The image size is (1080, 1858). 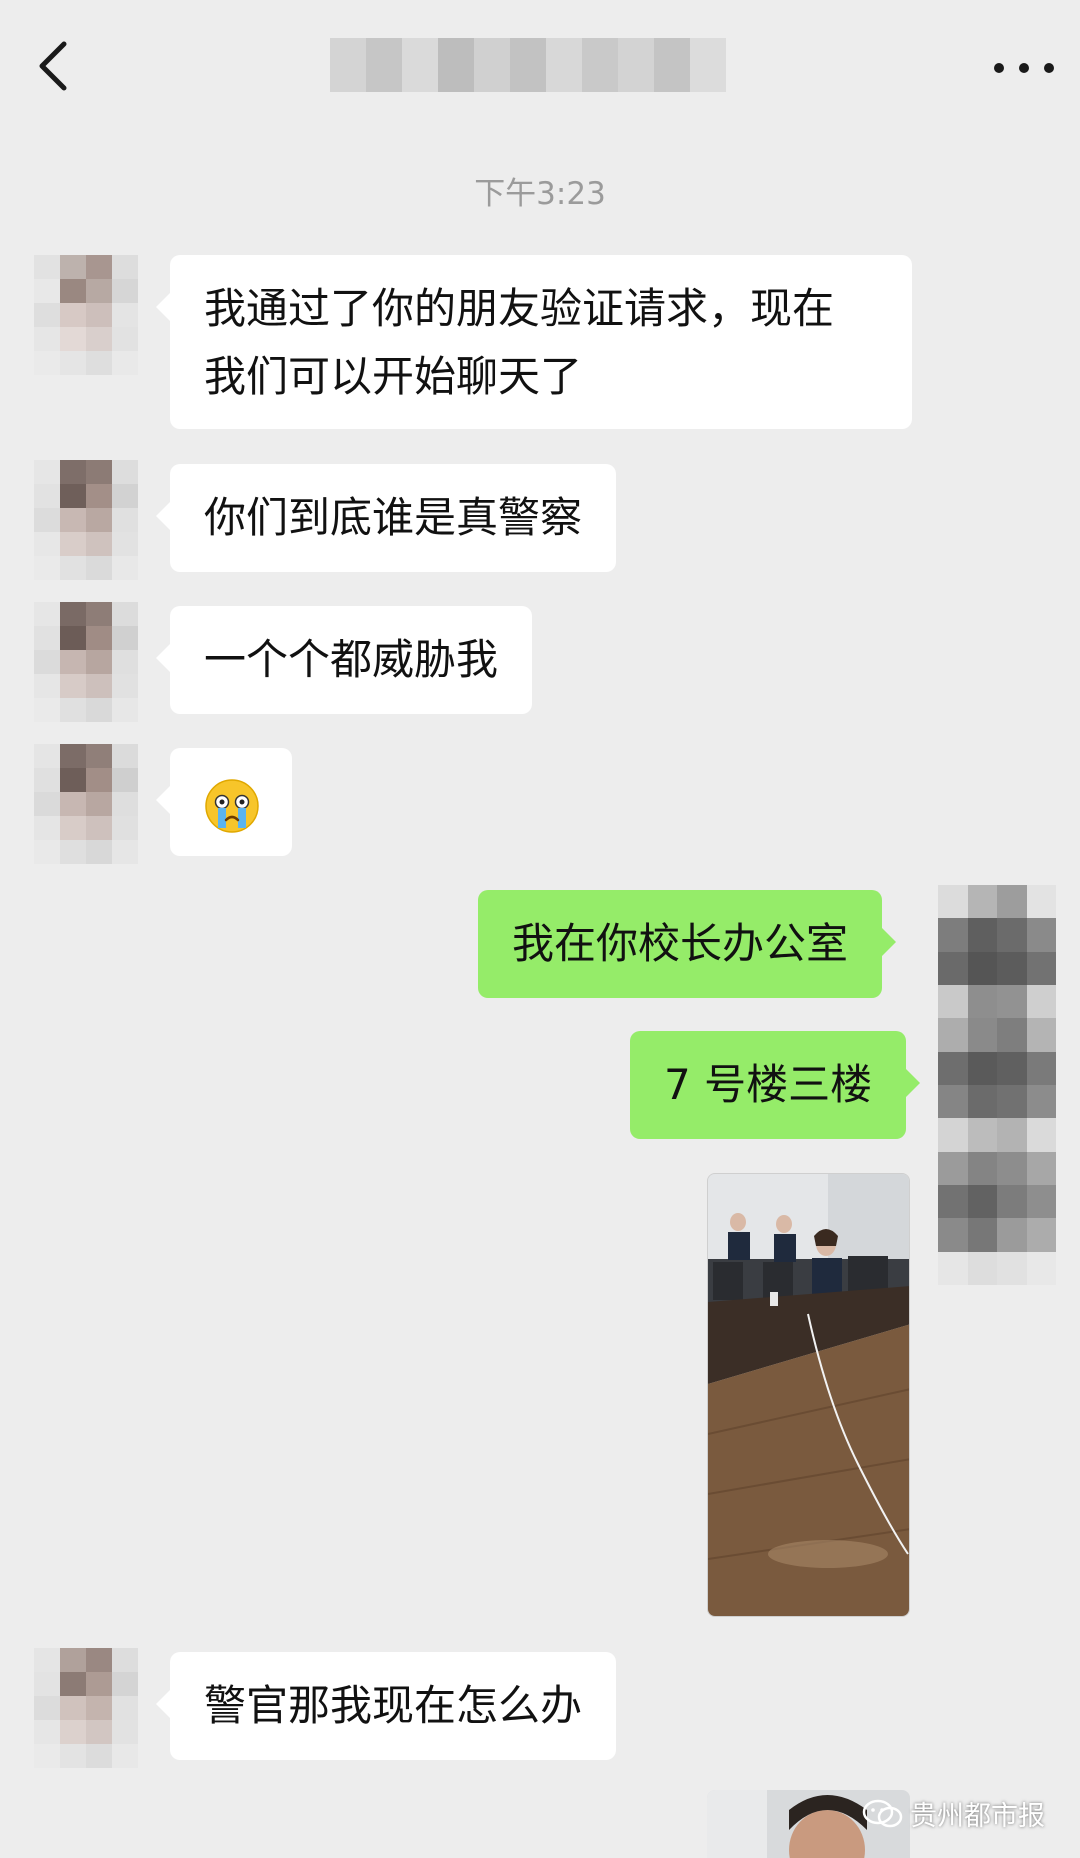 I want to click on outgoing-message-bubble: 我在你校长办公室, so click(x=687, y=944).